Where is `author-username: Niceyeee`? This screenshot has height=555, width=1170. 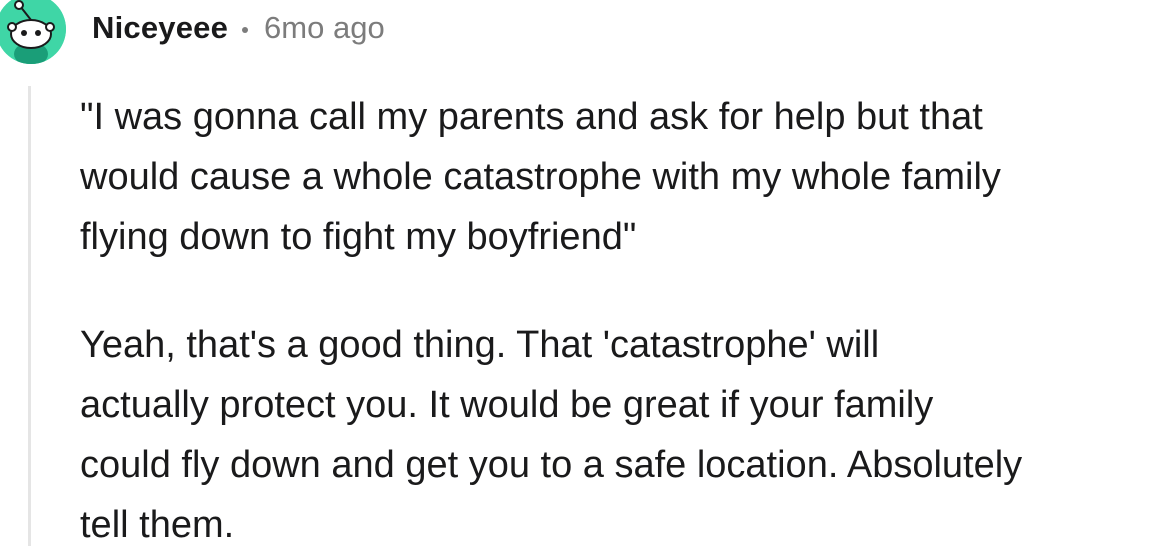 author-username: Niceyeee is located at coordinates (160, 28).